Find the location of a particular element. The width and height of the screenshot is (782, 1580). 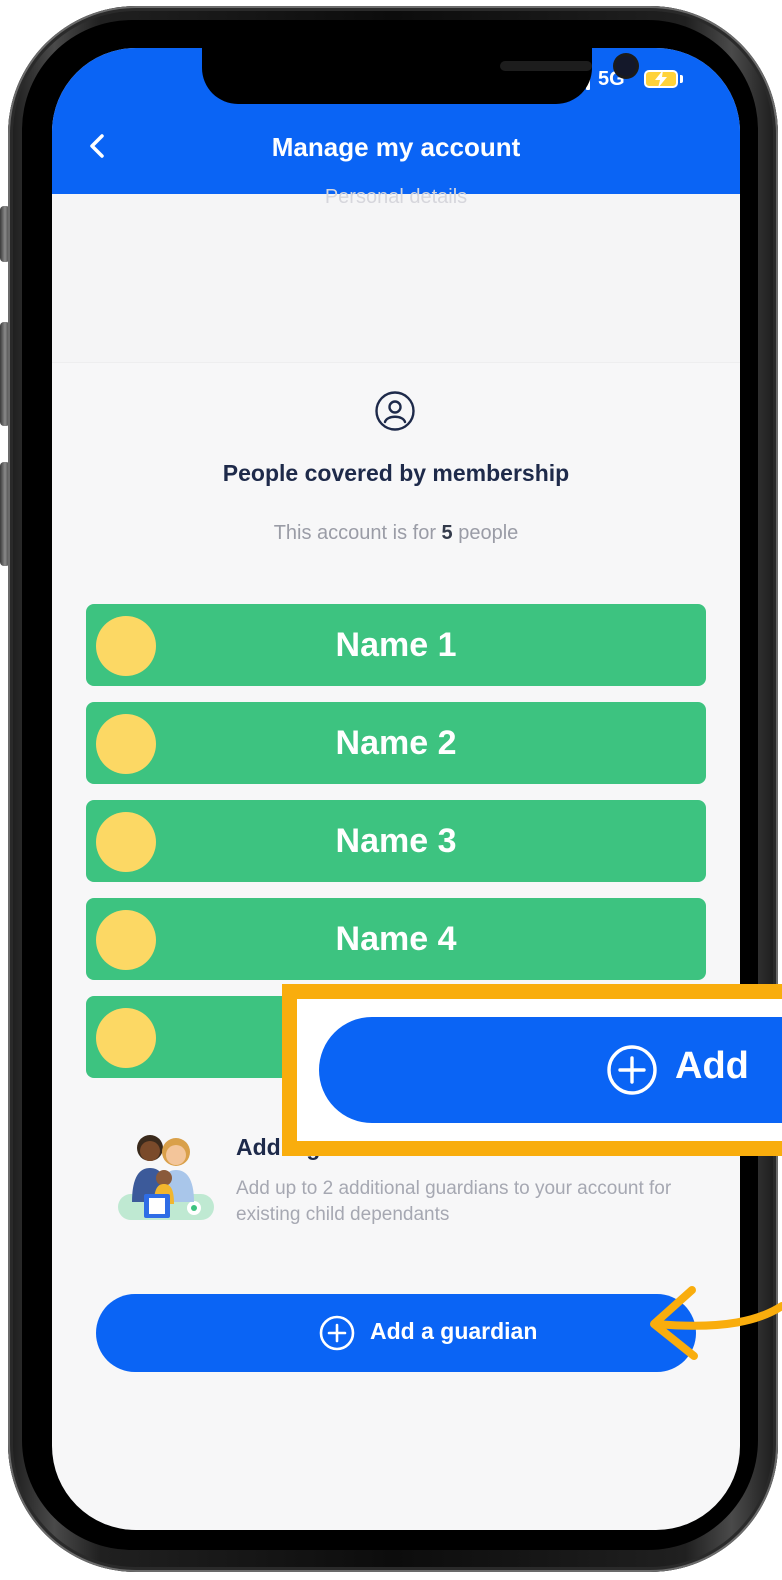

member-name: Name 3 is located at coordinates (396, 841).